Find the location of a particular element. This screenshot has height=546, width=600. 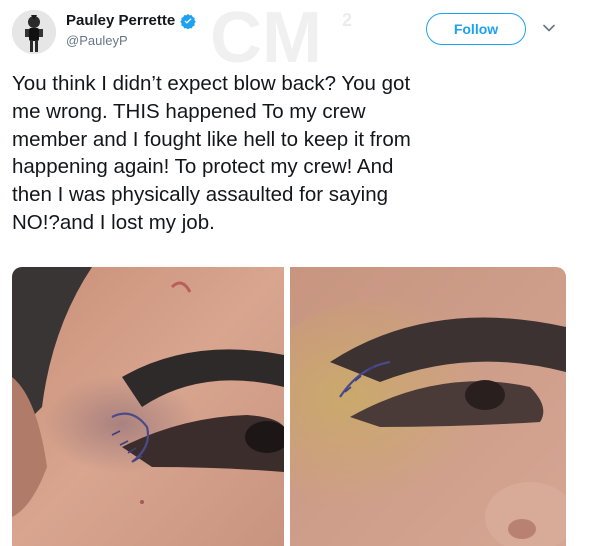

profile-photo-icon is located at coordinates (34, 32).